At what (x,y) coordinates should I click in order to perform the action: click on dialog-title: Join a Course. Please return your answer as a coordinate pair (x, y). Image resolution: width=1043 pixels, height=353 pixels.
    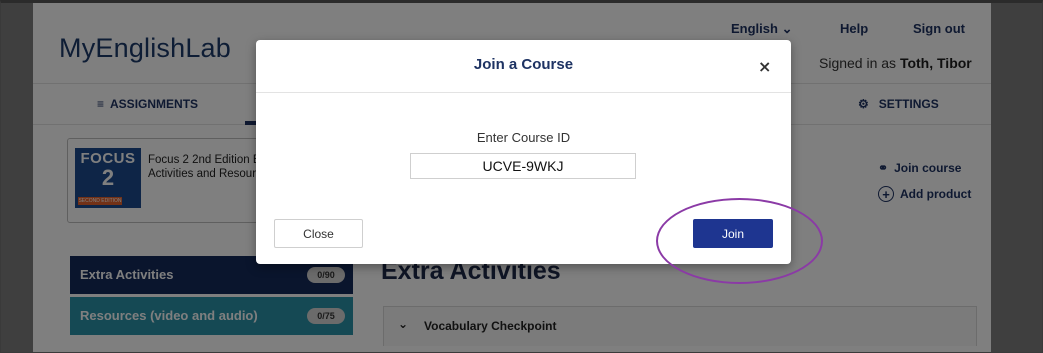
    Looking at the image, I should click on (523, 64).